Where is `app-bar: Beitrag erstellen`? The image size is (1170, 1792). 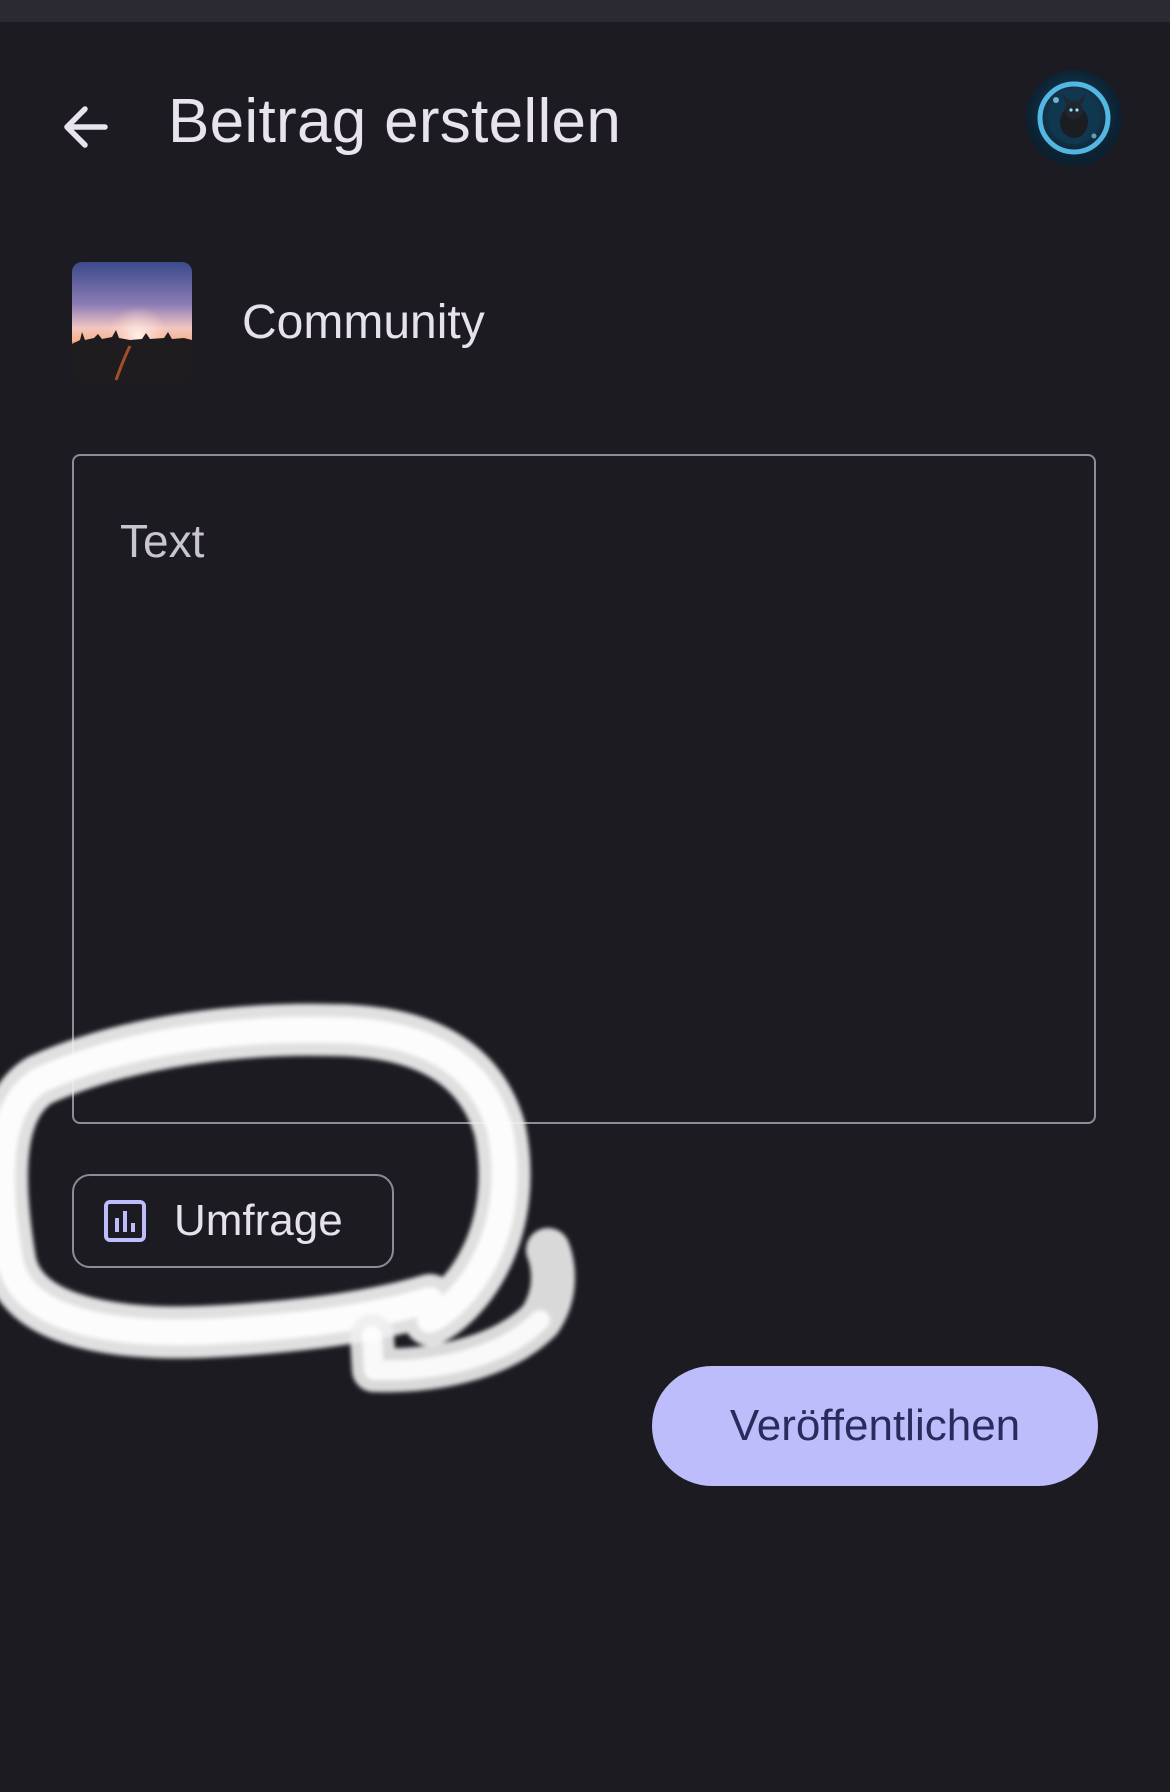
app-bar: Beitrag erstellen is located at coordinates (585, 117).